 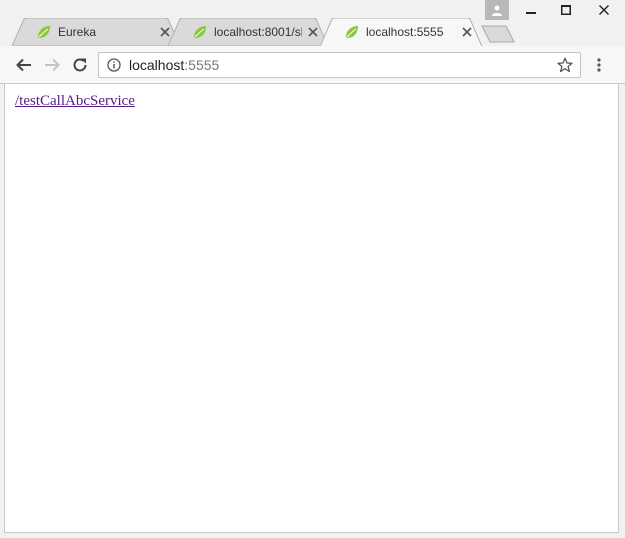 What do you see at coordinates (530, 13) in the screenshot?
I see `minimize-icon` at bounding box center [530, 13].